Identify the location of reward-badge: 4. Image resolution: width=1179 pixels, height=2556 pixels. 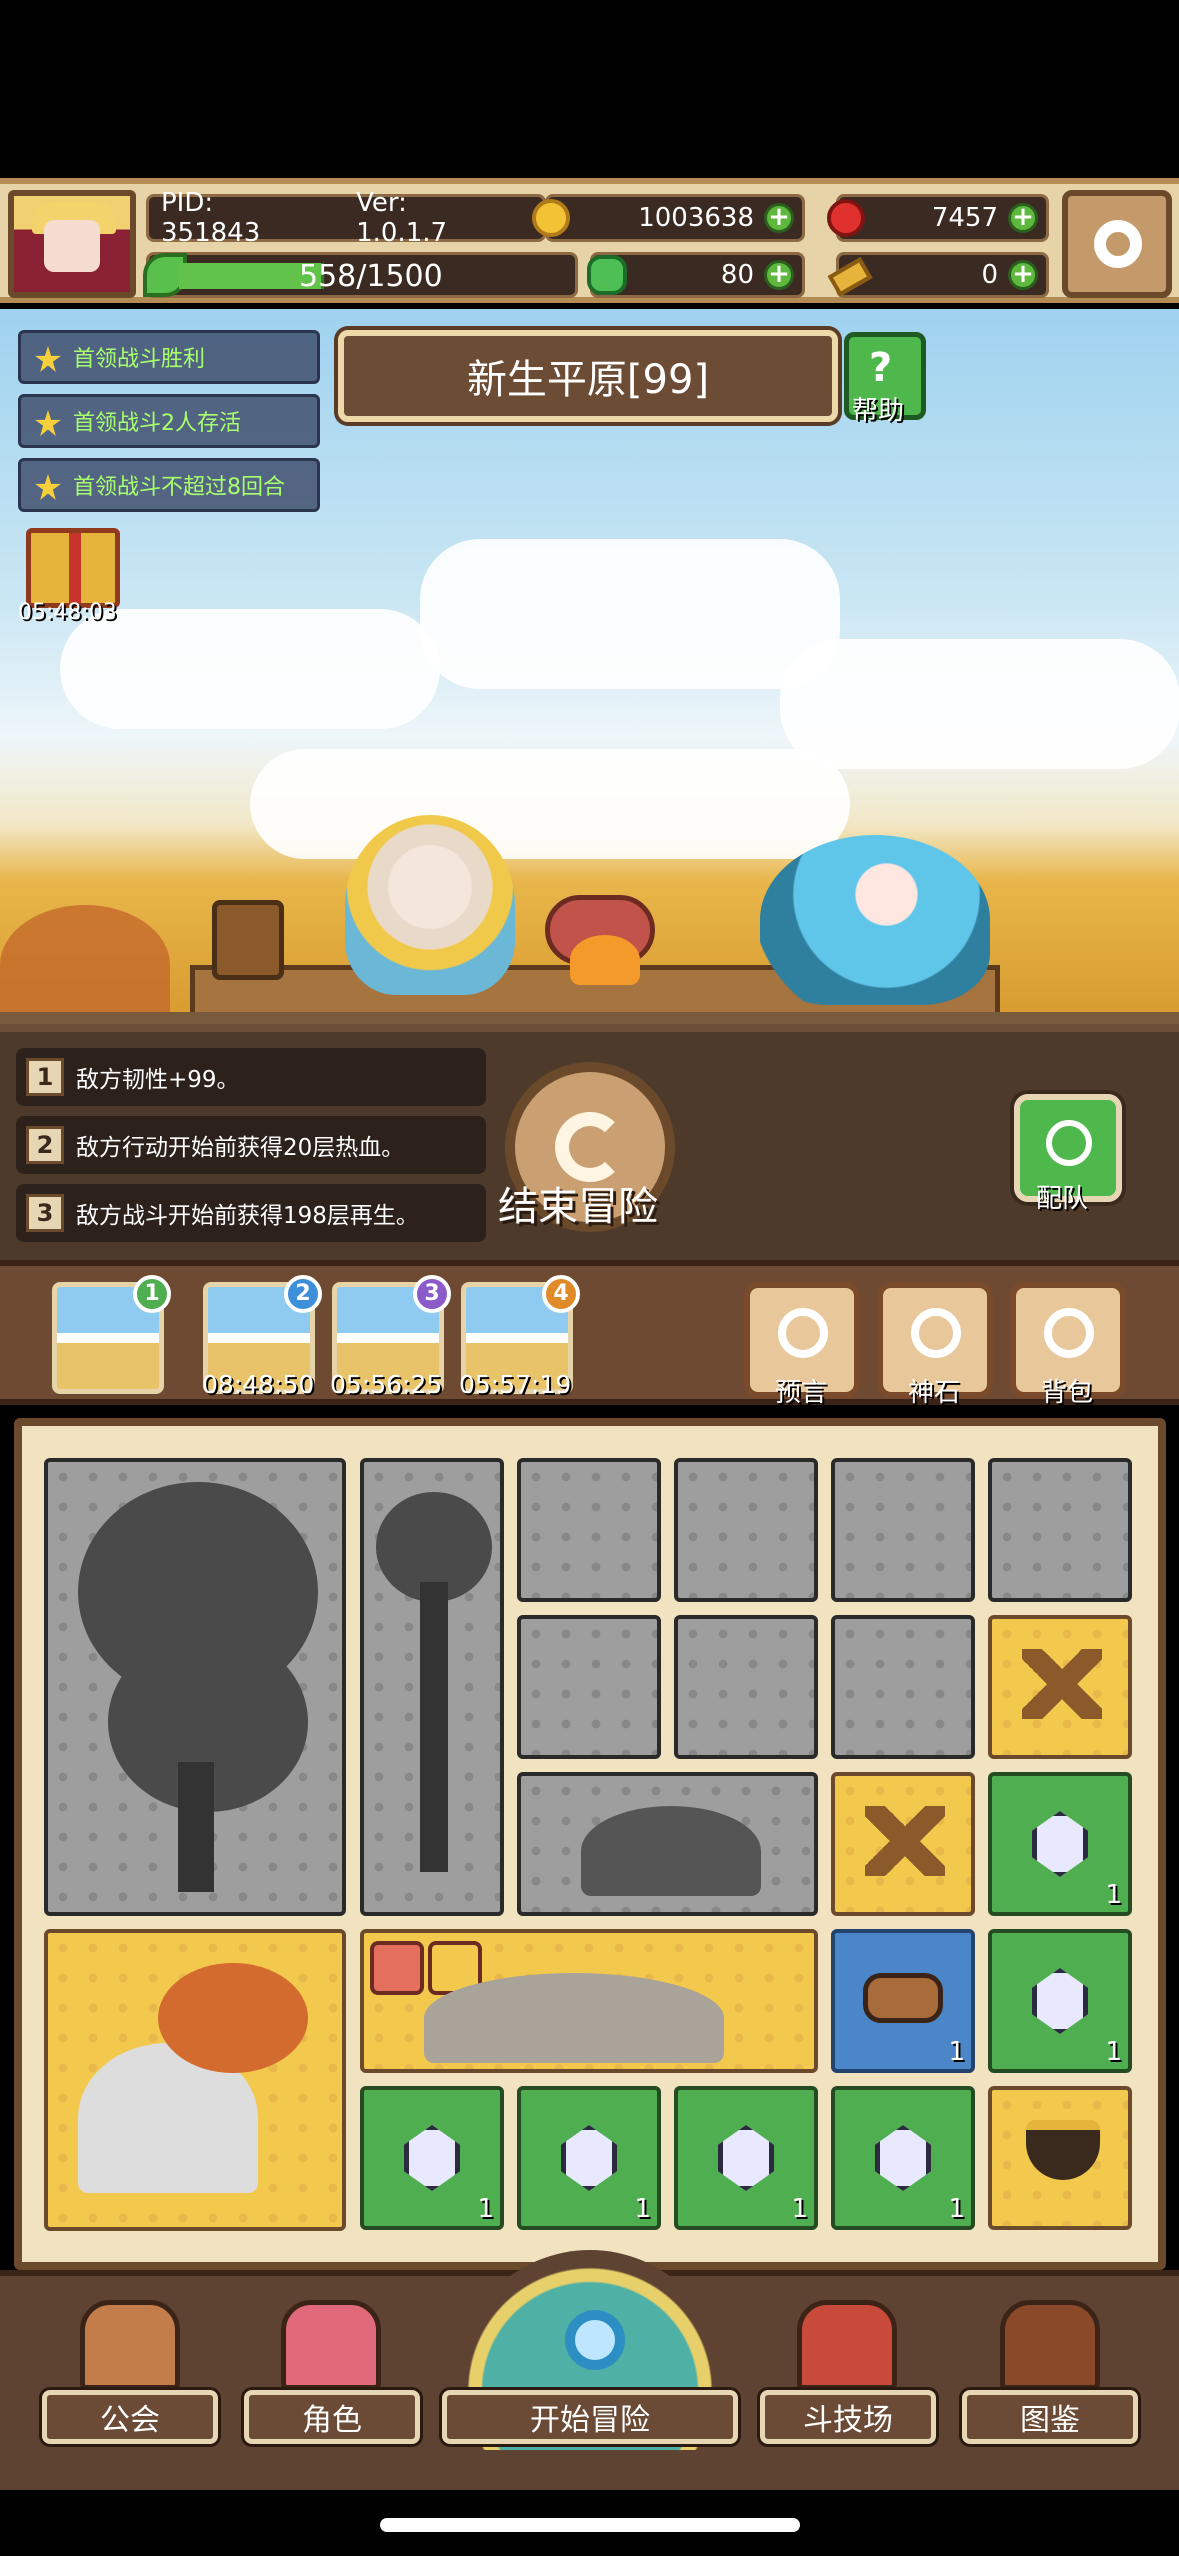
(561, 1294).